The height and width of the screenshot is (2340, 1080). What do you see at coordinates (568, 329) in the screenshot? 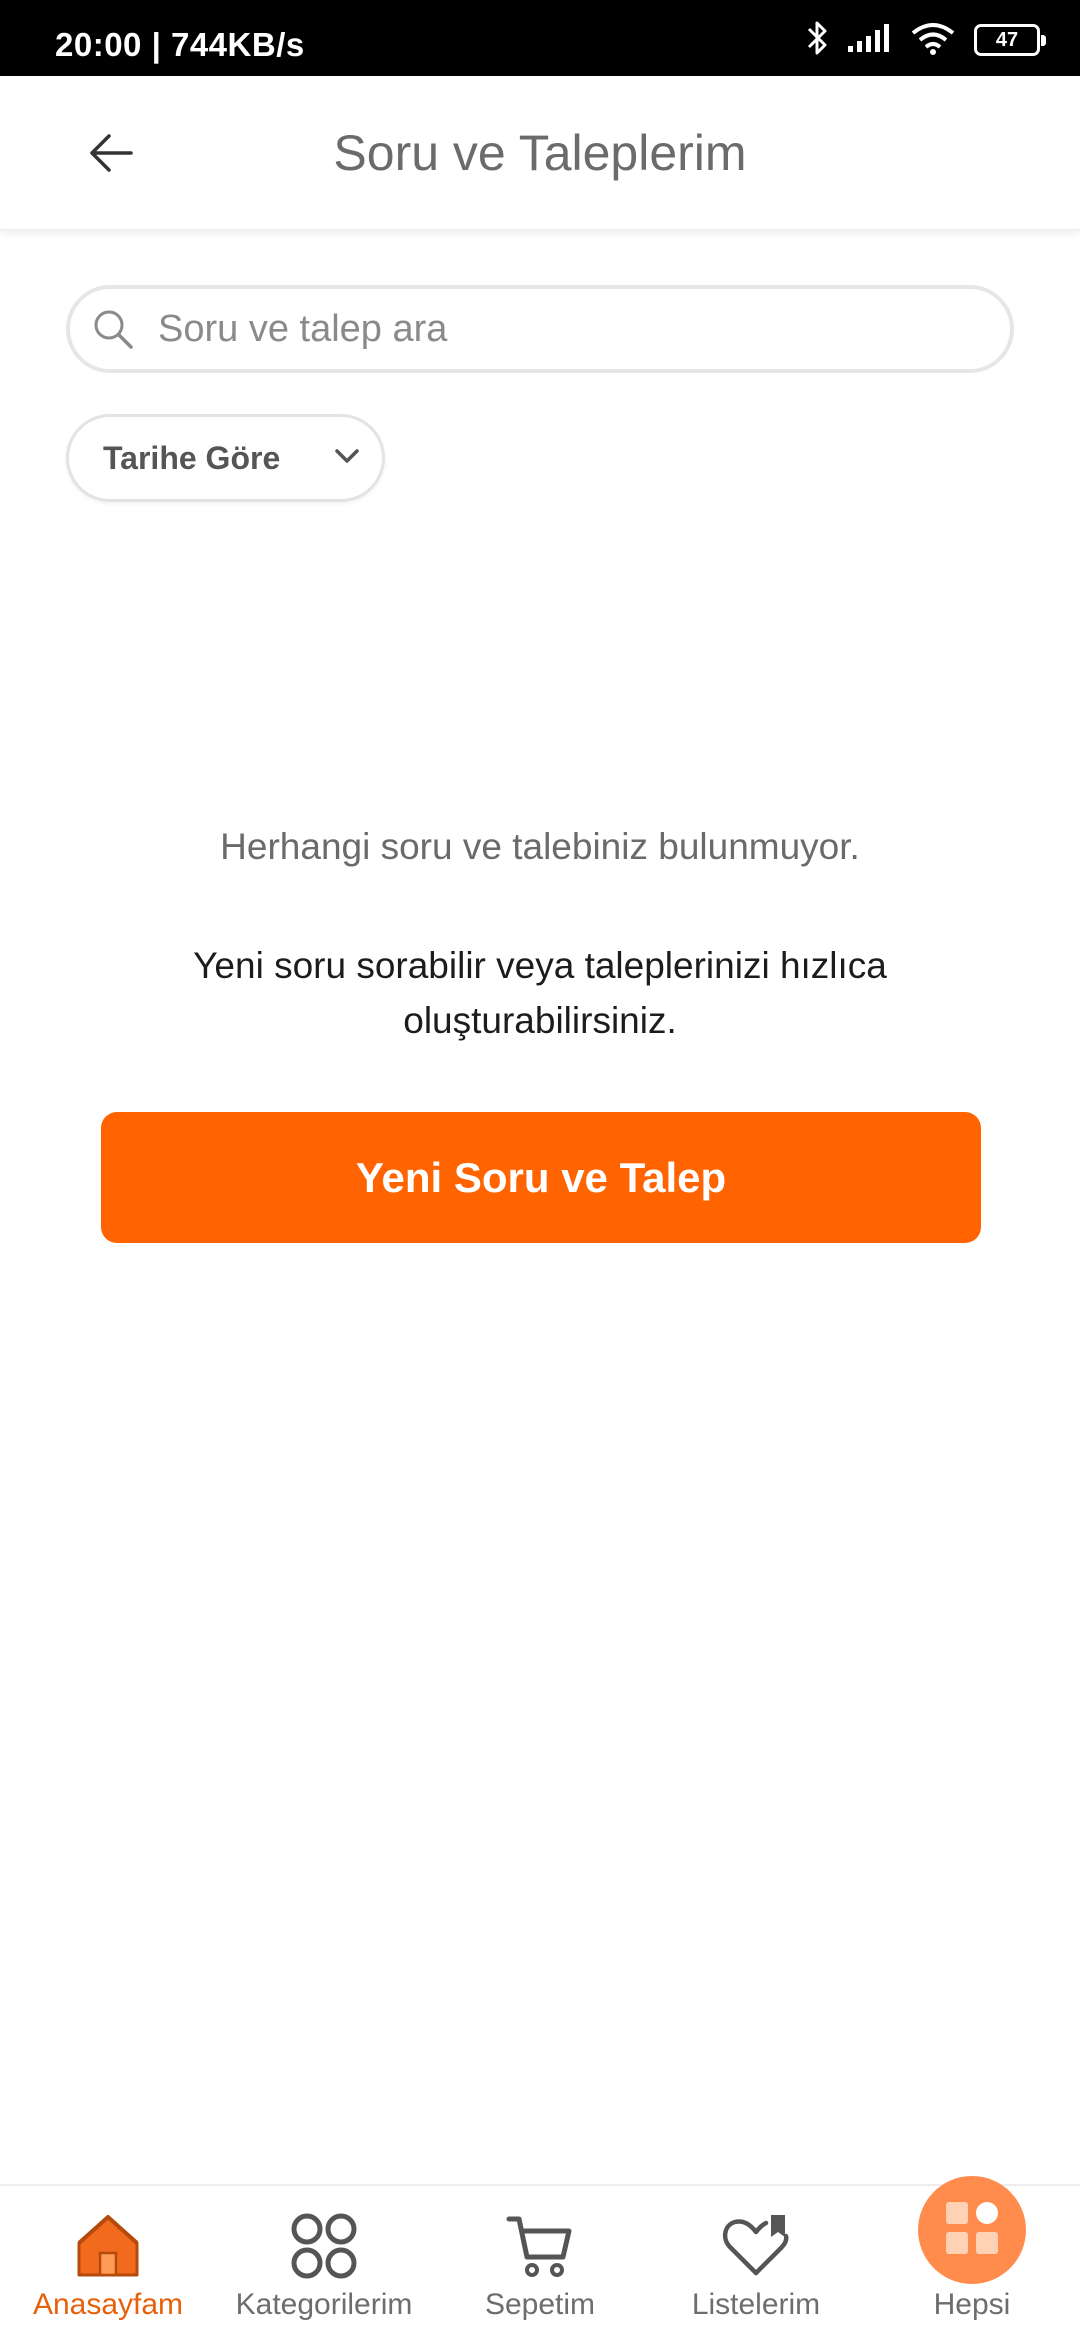
I see `search-input` at bounding box center [568, 329].